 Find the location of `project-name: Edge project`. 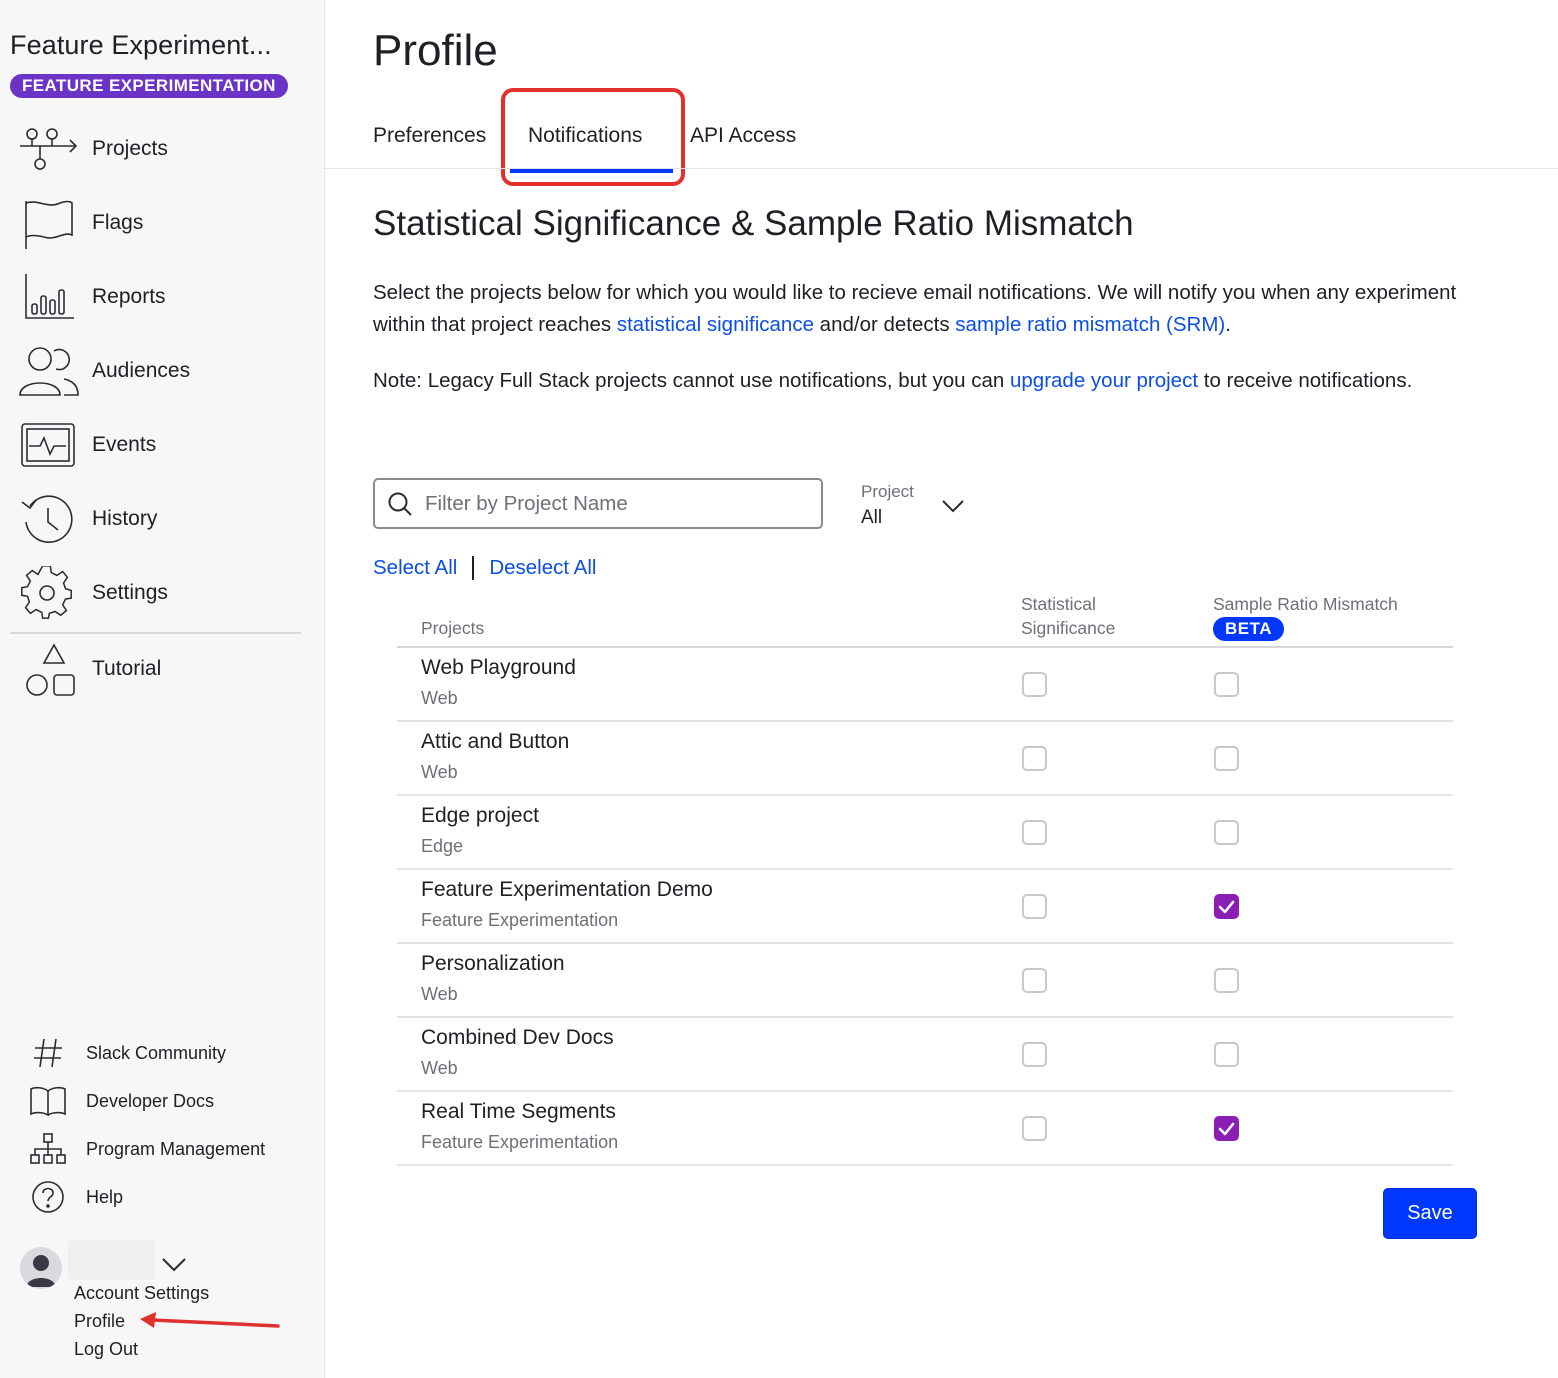

project-name: Edge project is located at coordinates (480, 815).